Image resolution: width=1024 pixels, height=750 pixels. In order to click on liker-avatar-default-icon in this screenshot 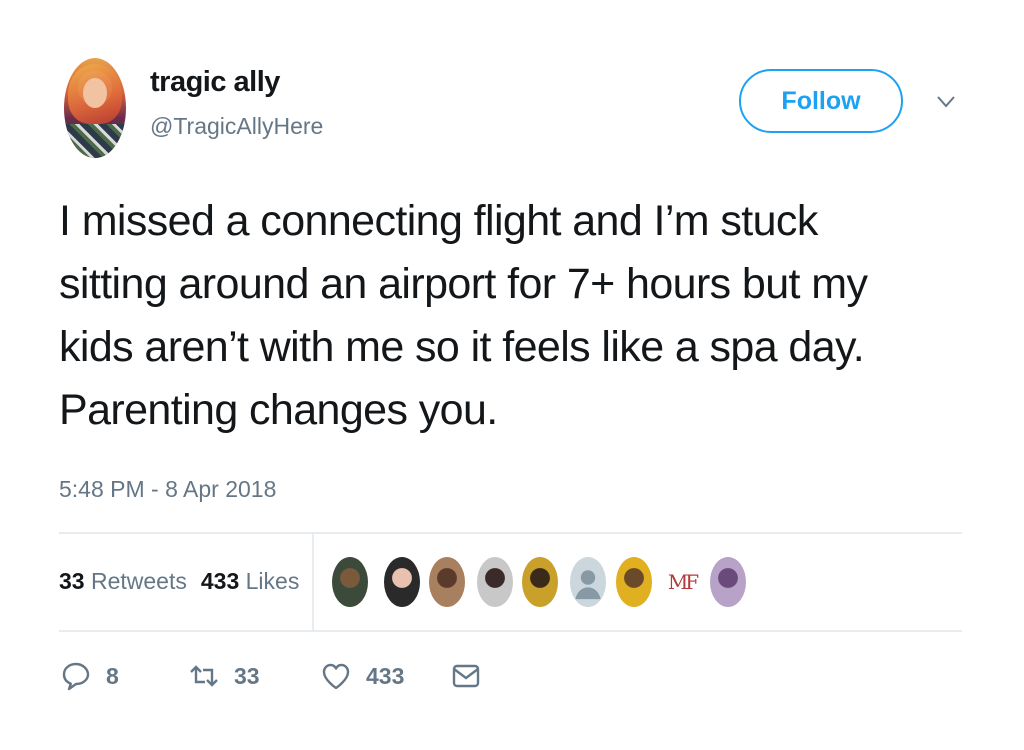, I will do `click(588, 582)`.